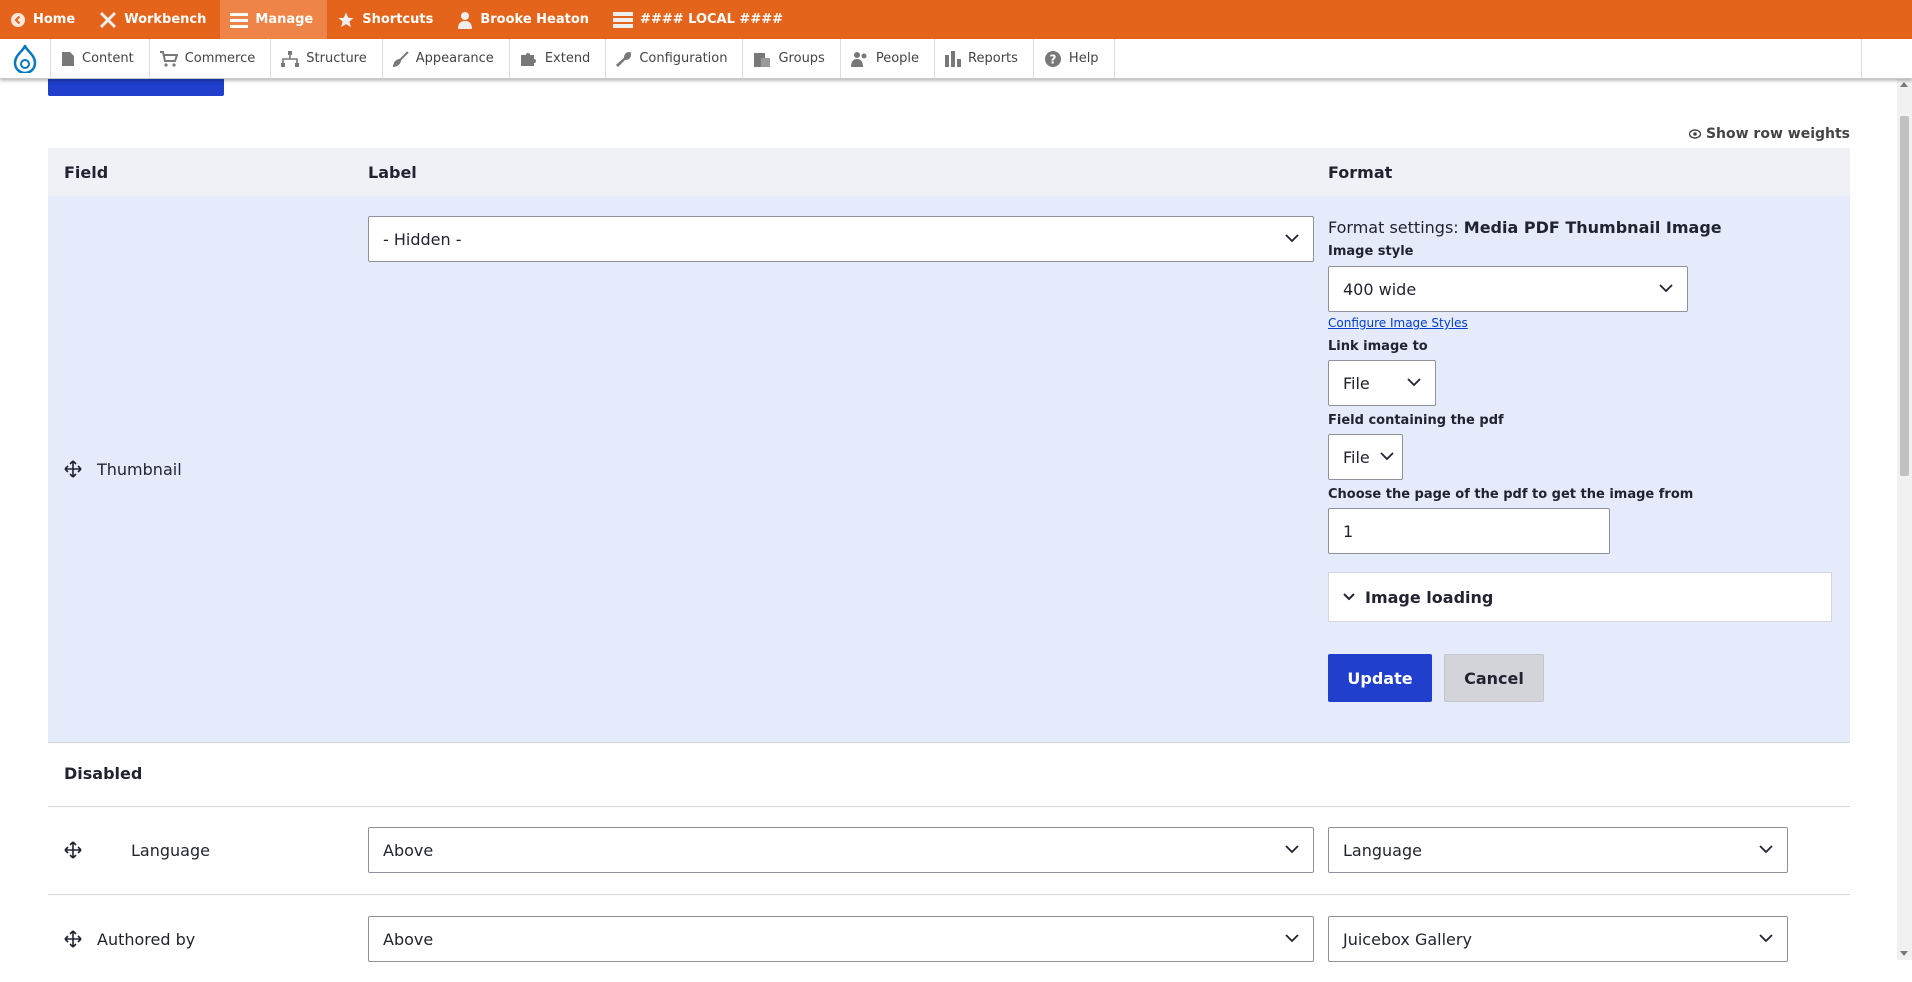 The image size is (1912, 982). I want to click on pdf-field-label: Field containing the pdf, so click(1416, 420).